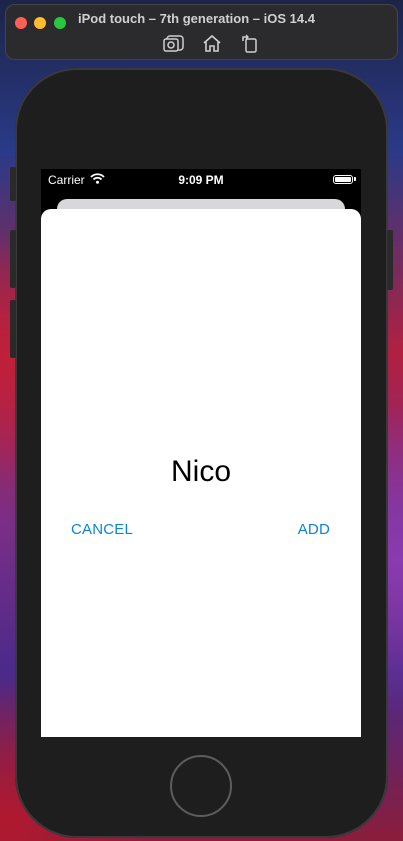 This screenshot has height=841, width=403. Describe the element at coordinates (314, 529) in the screenshot. I see `add-button: ADD` at that location.